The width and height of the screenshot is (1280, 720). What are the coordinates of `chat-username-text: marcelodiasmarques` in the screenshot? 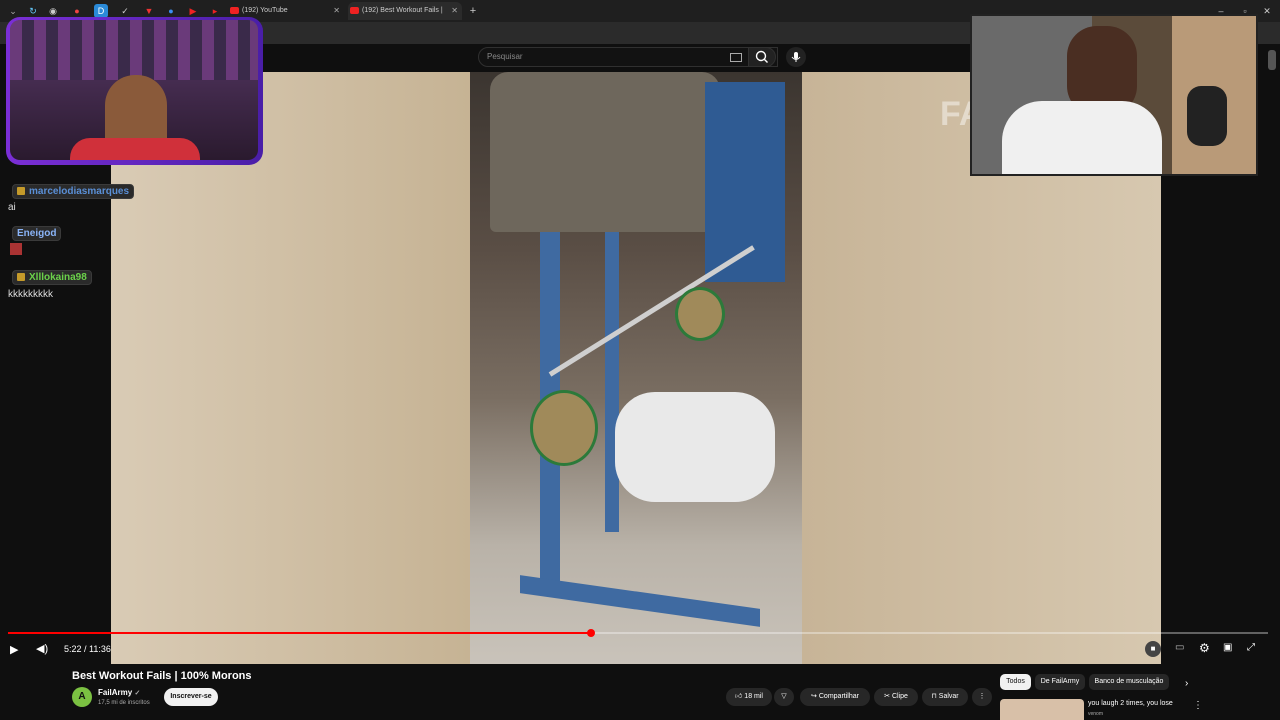 It's located at (79, 191).